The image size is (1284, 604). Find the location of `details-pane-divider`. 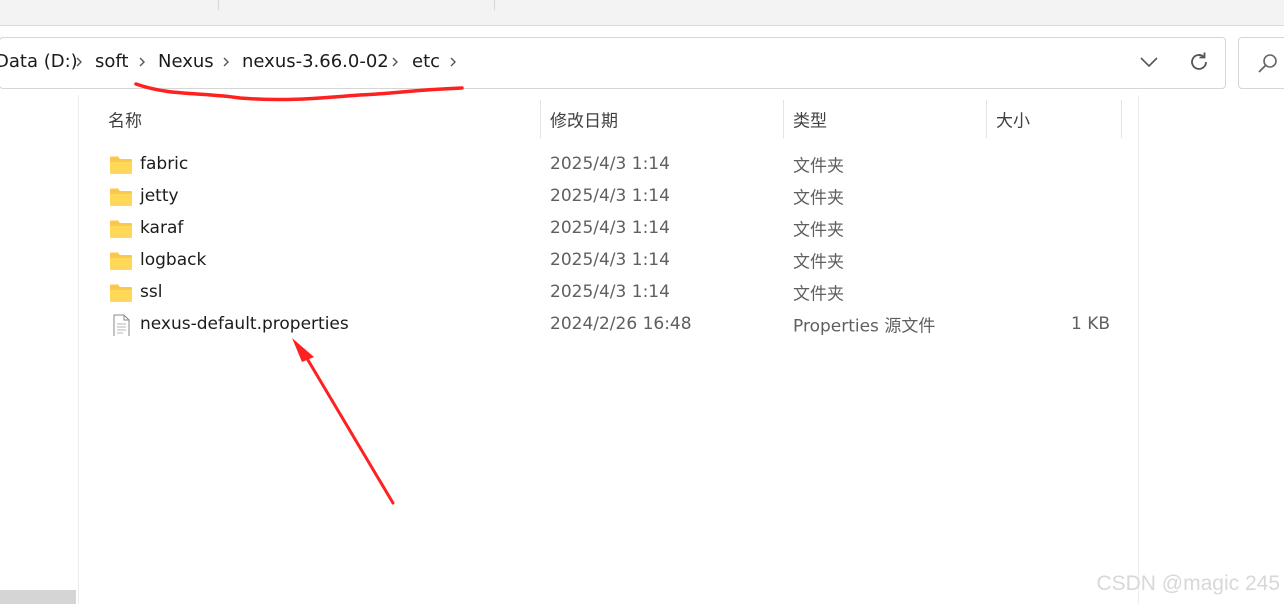

details-pane-divider is located at coordinates (1138, 349).